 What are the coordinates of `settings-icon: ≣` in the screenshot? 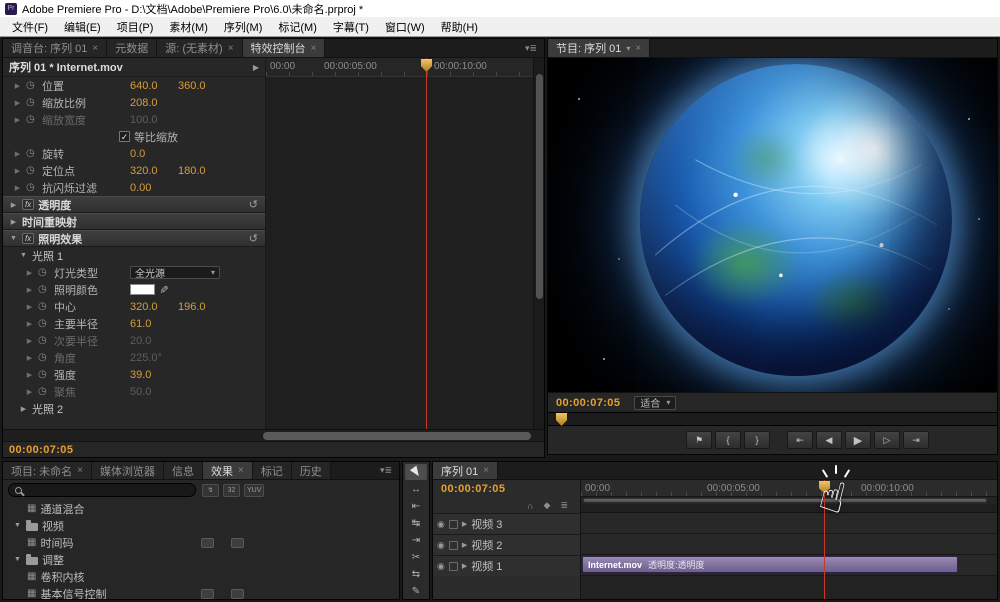 It's located at (564, 505).